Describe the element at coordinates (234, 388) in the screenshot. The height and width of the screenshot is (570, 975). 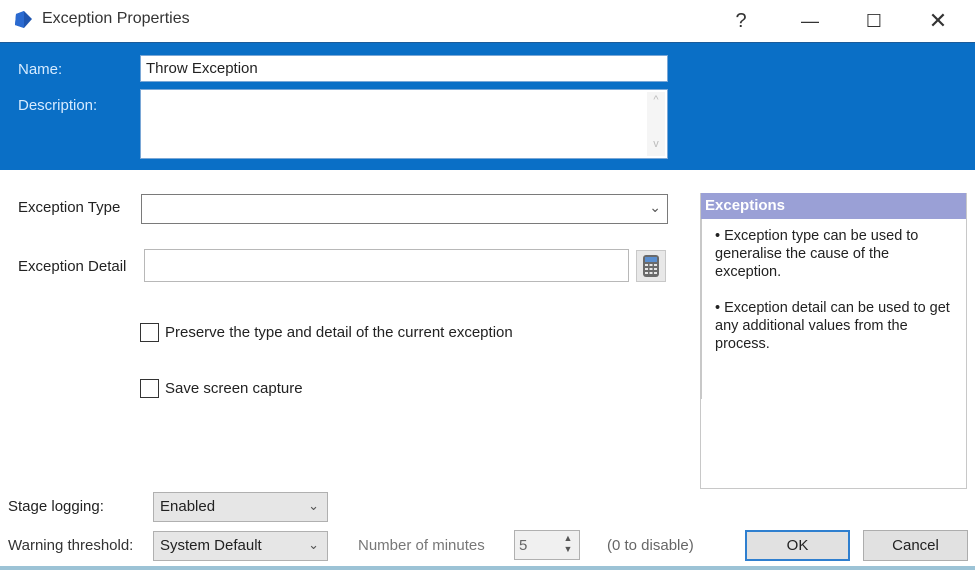
I see `save-screen-capture-label: Save screen capture` at that location.